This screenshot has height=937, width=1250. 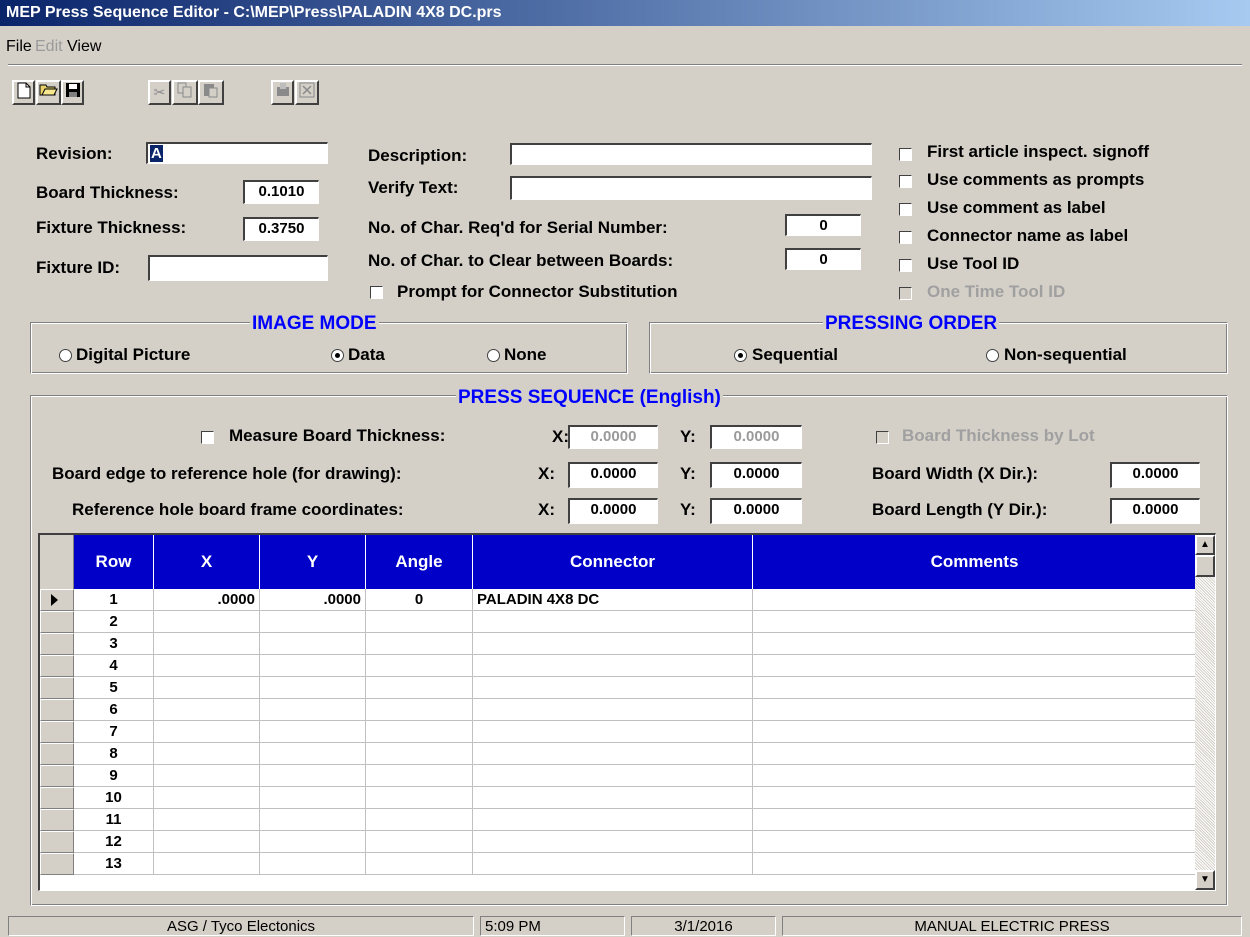 What do you see at coordinates (691, 154) in the screenshot?
I see `description-field` at bounding box center [691, 154].